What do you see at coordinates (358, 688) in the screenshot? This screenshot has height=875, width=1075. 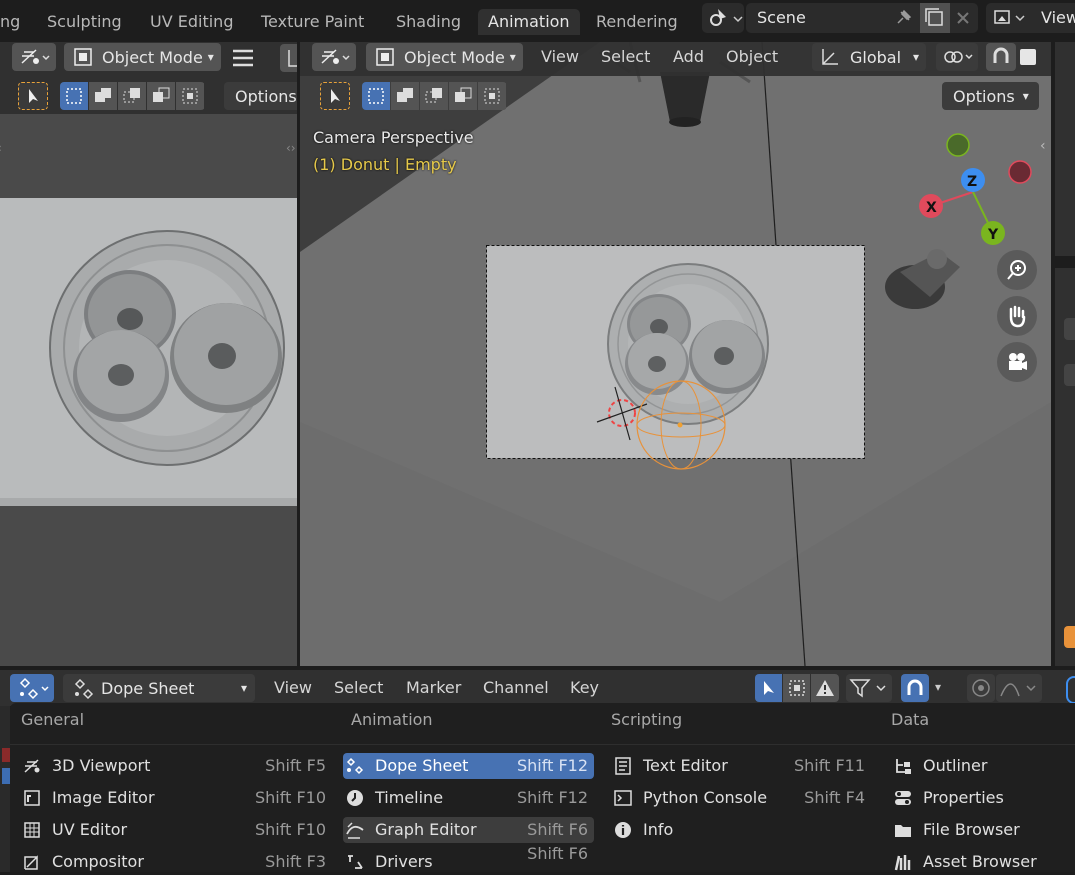 I see `ds-menu-select: Select` at bounding box center [358, 688].